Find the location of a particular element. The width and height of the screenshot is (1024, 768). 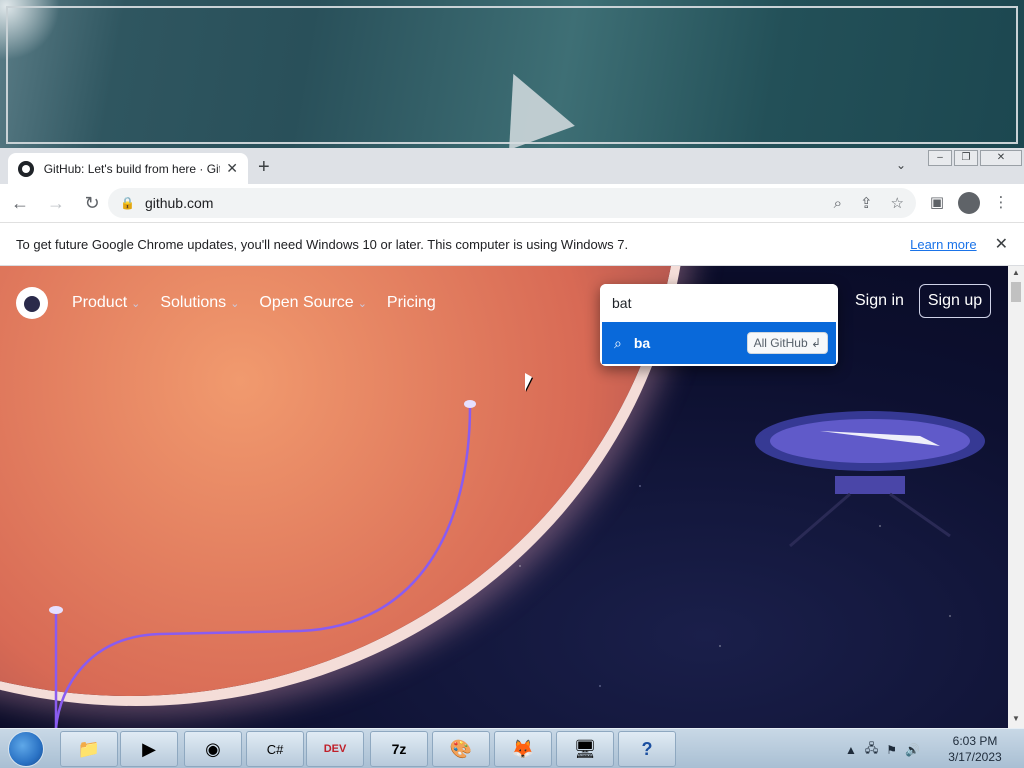

mouse-cursor-icon is located at coordinates (528, 382).